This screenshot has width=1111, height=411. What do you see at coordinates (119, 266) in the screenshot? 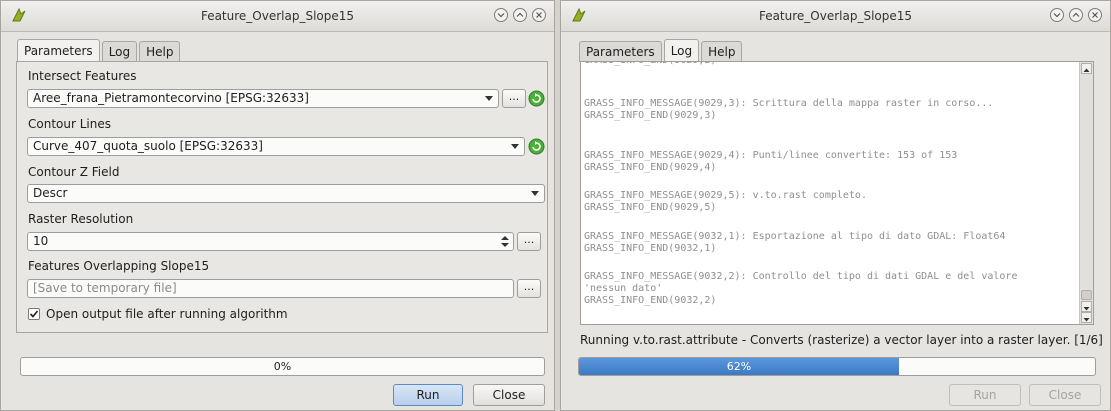
I see `output-features-label: Features Overlapping Slope15` at bounding box center [119, 266].